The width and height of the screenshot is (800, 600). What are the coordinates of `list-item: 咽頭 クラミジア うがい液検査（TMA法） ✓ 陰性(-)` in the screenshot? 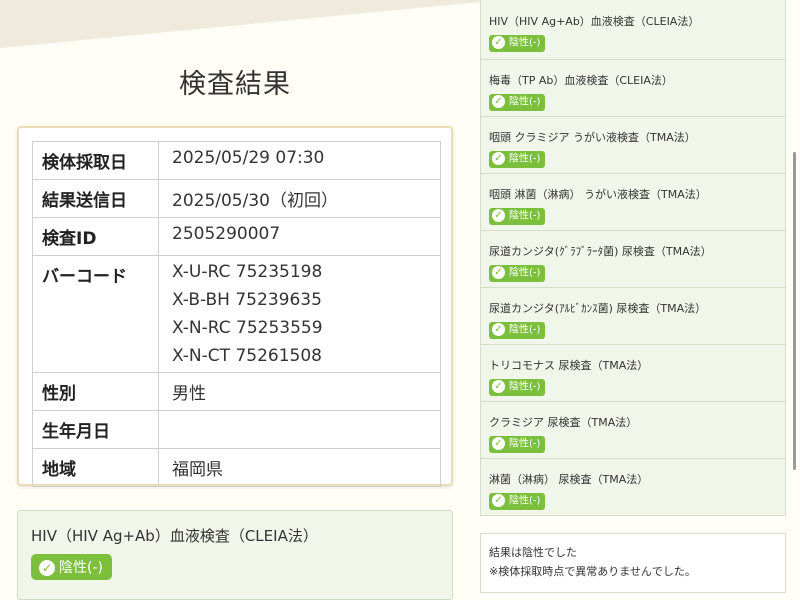 It's located at (633, 145).